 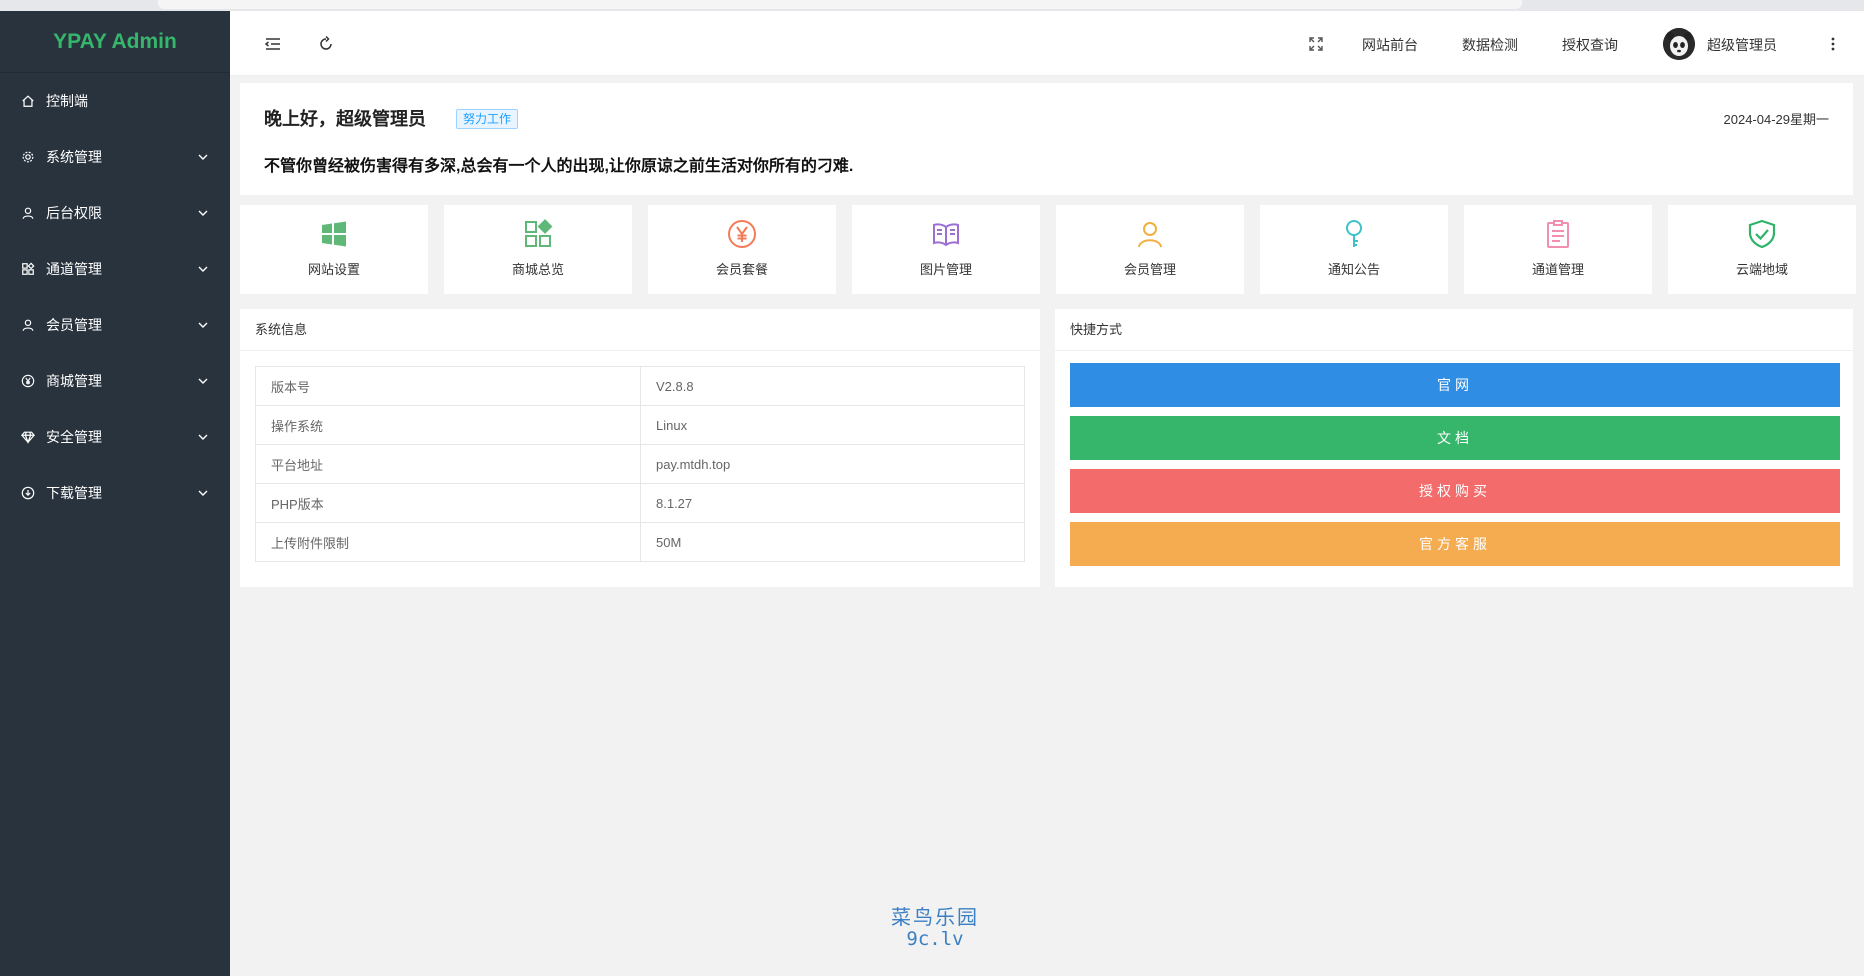 I want to click on key-icon, so click(x=1354, y=233).